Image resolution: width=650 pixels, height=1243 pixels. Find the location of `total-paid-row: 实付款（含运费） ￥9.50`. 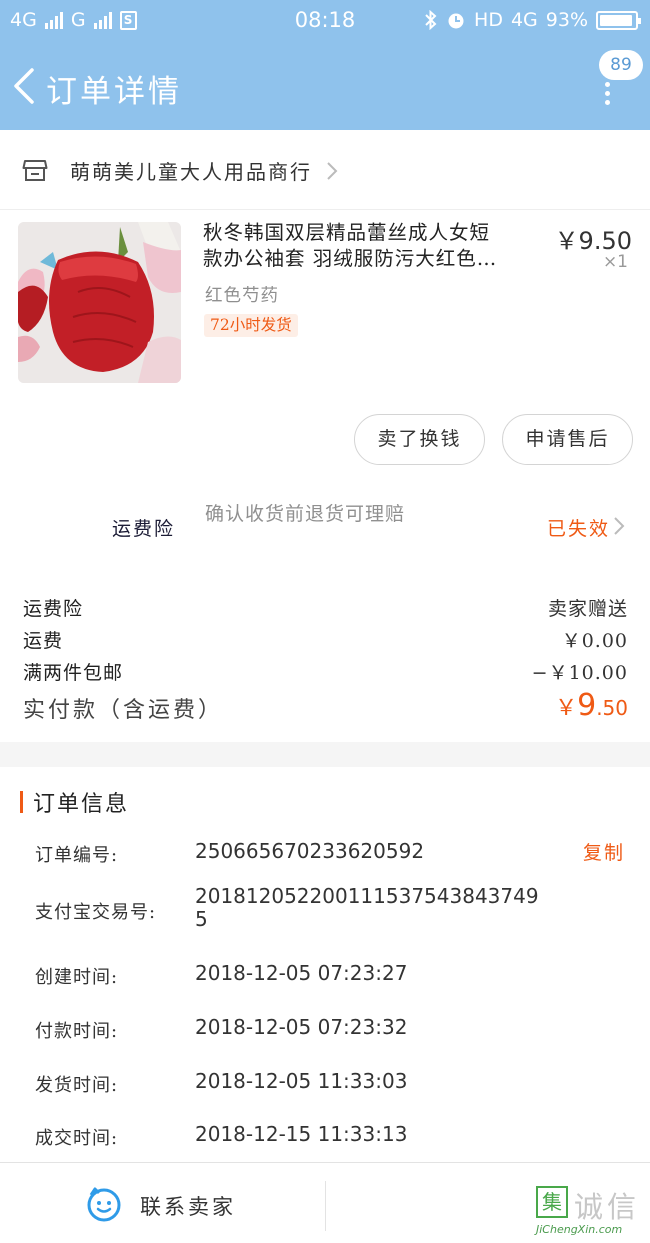

total-paid-row: 实付款（含运费） ￥9.50 is located at coordinates (325, 708).